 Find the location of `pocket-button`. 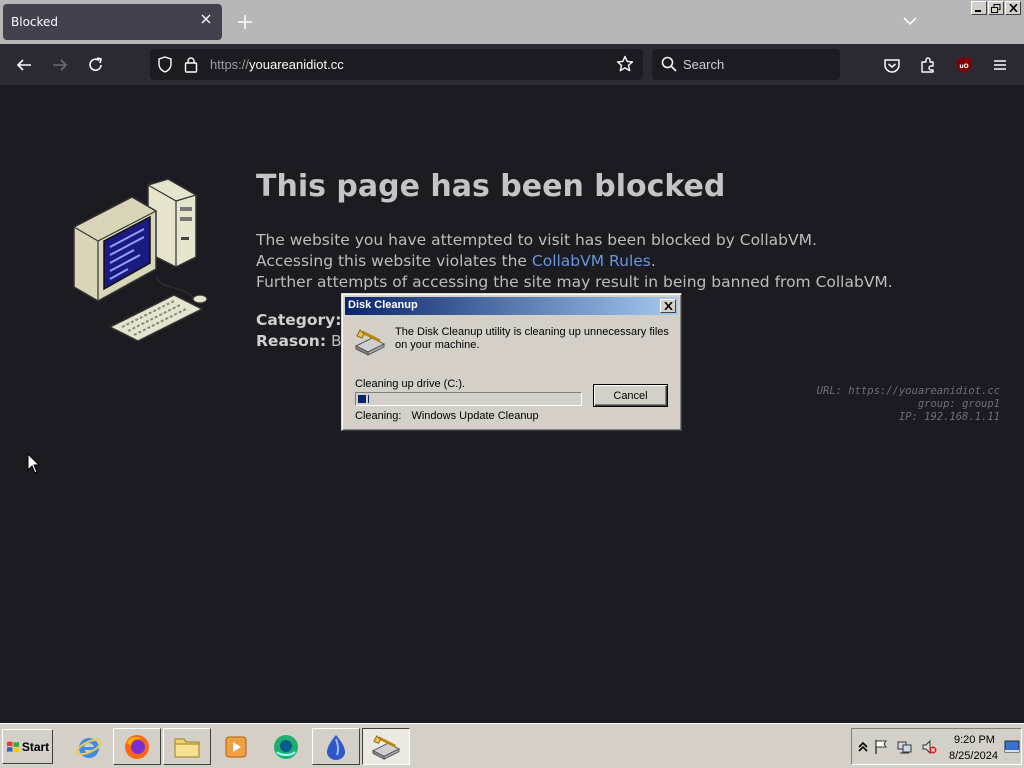

pocket-button is located at coordinates (892, 65).